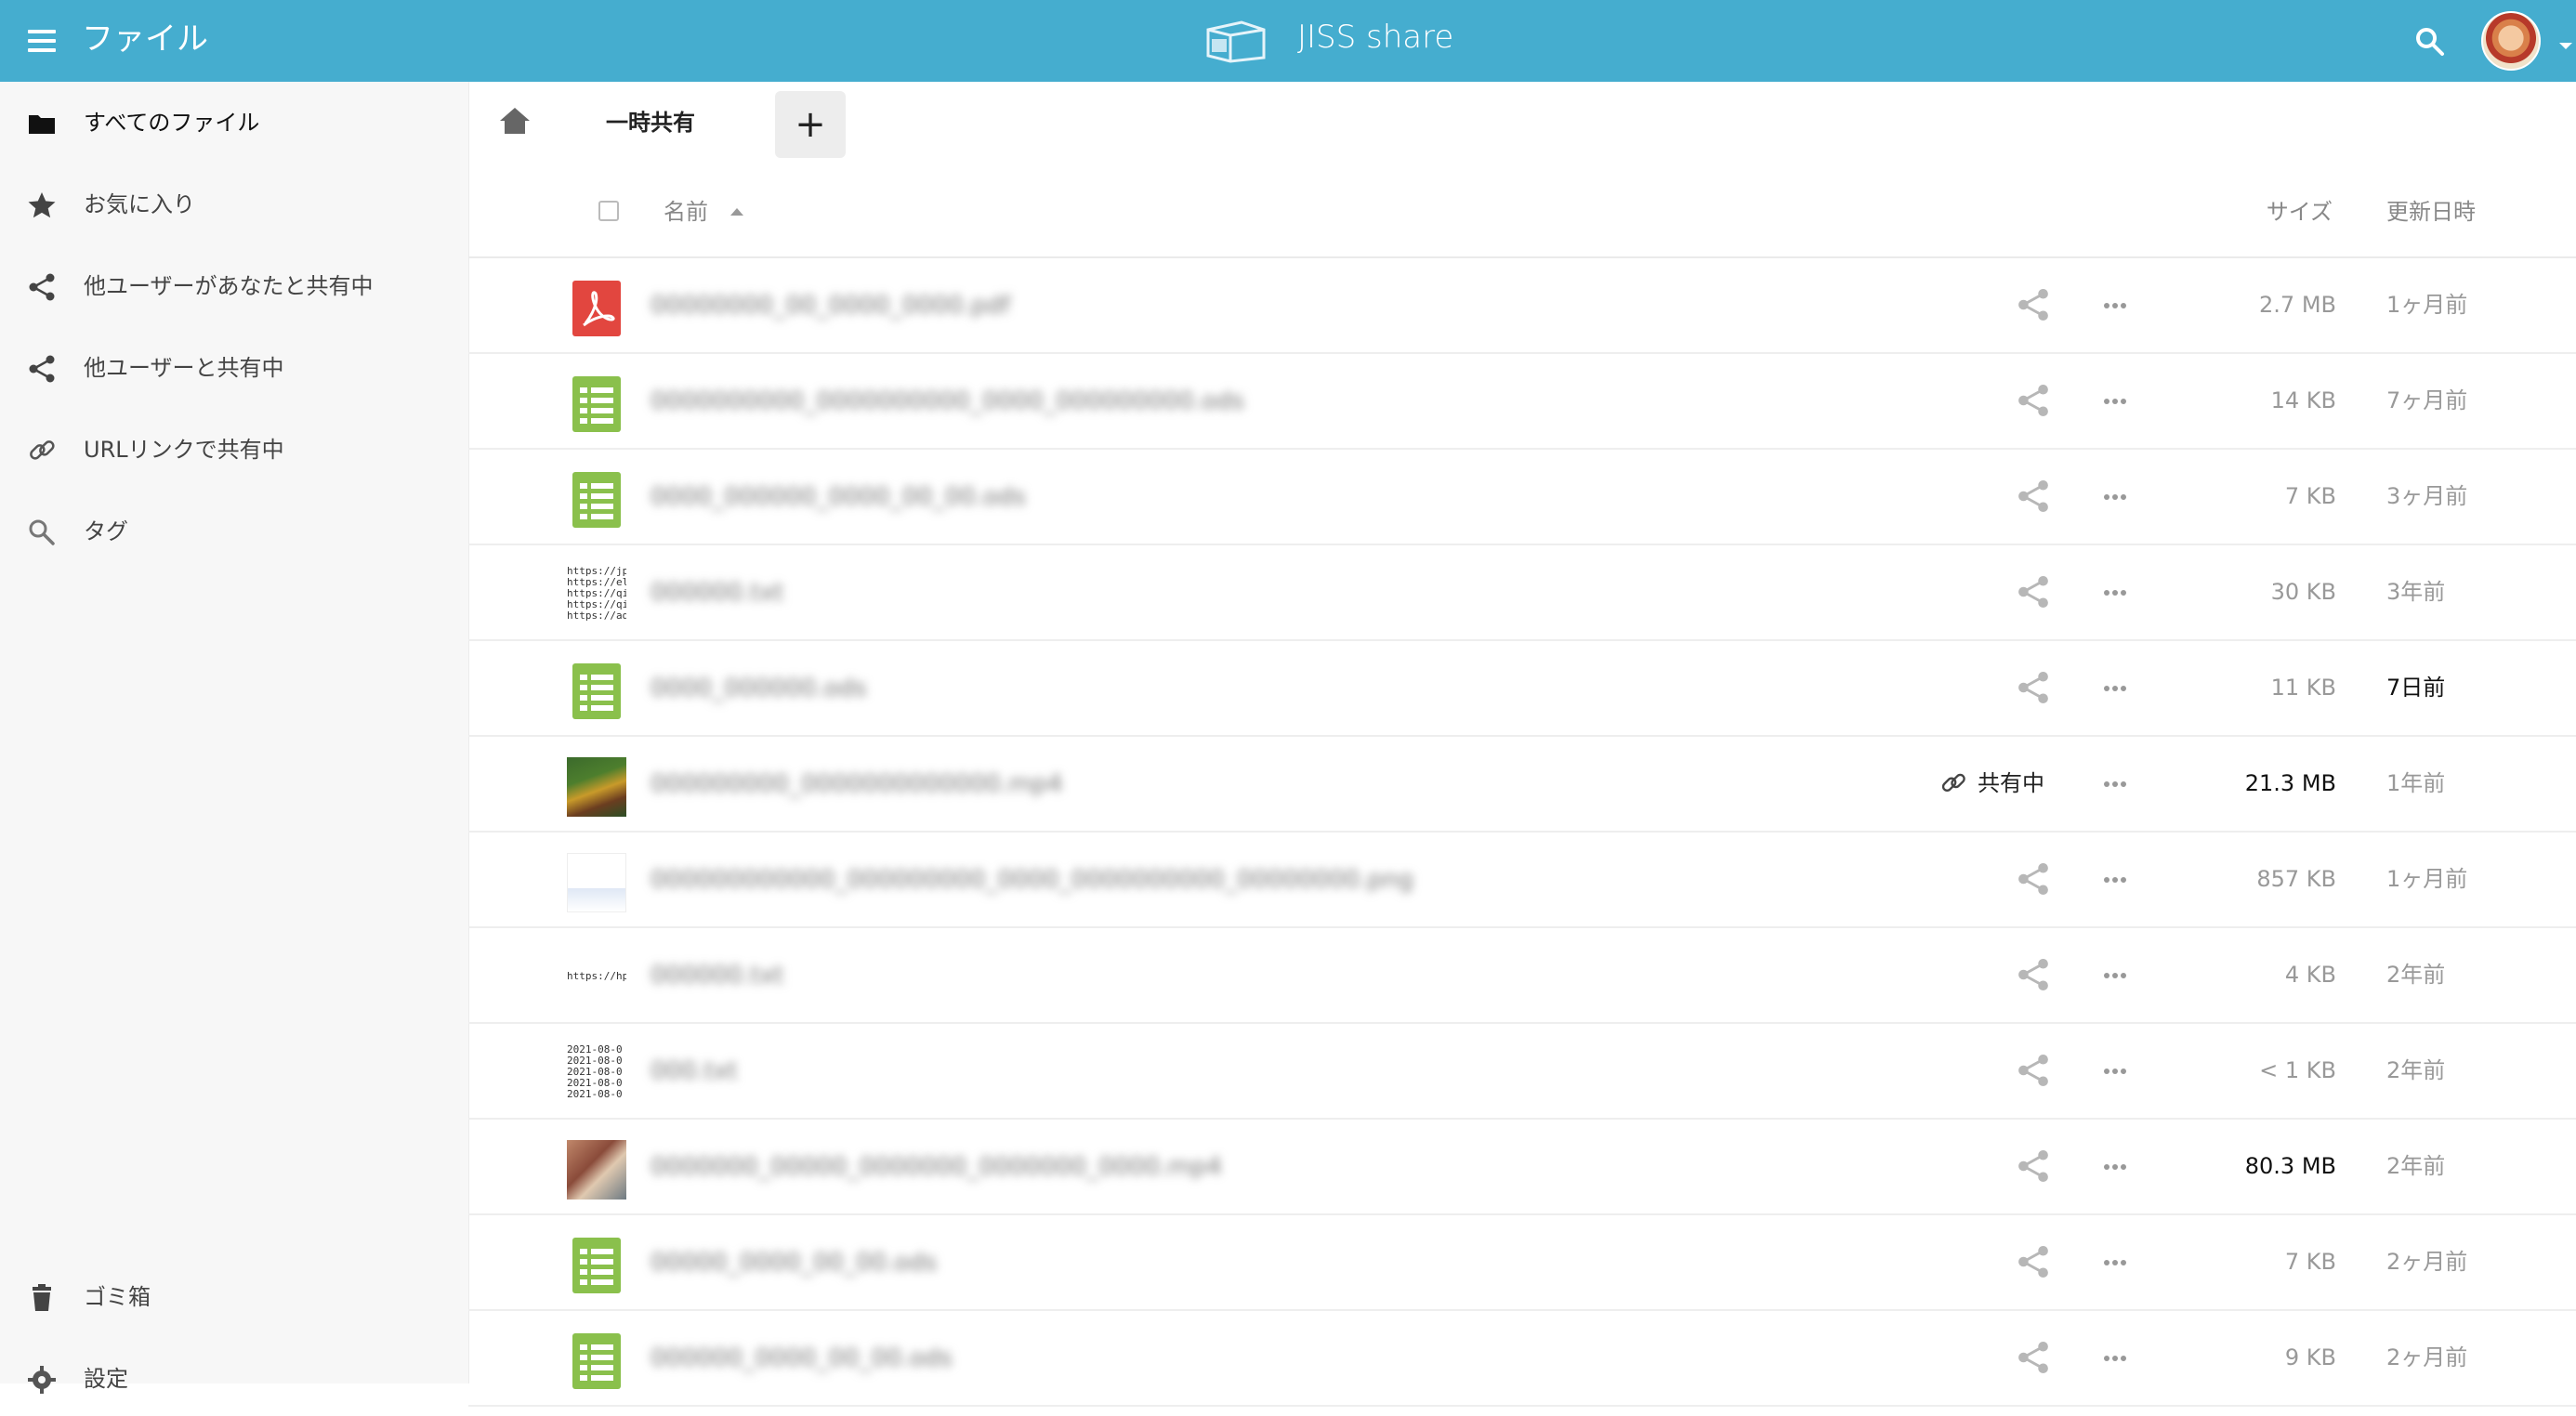 The height and width of the screenshot is (1416, 2576). Describe the element at coordinates (42, 41) in the screenshot. I see `menu-icon` at that location.